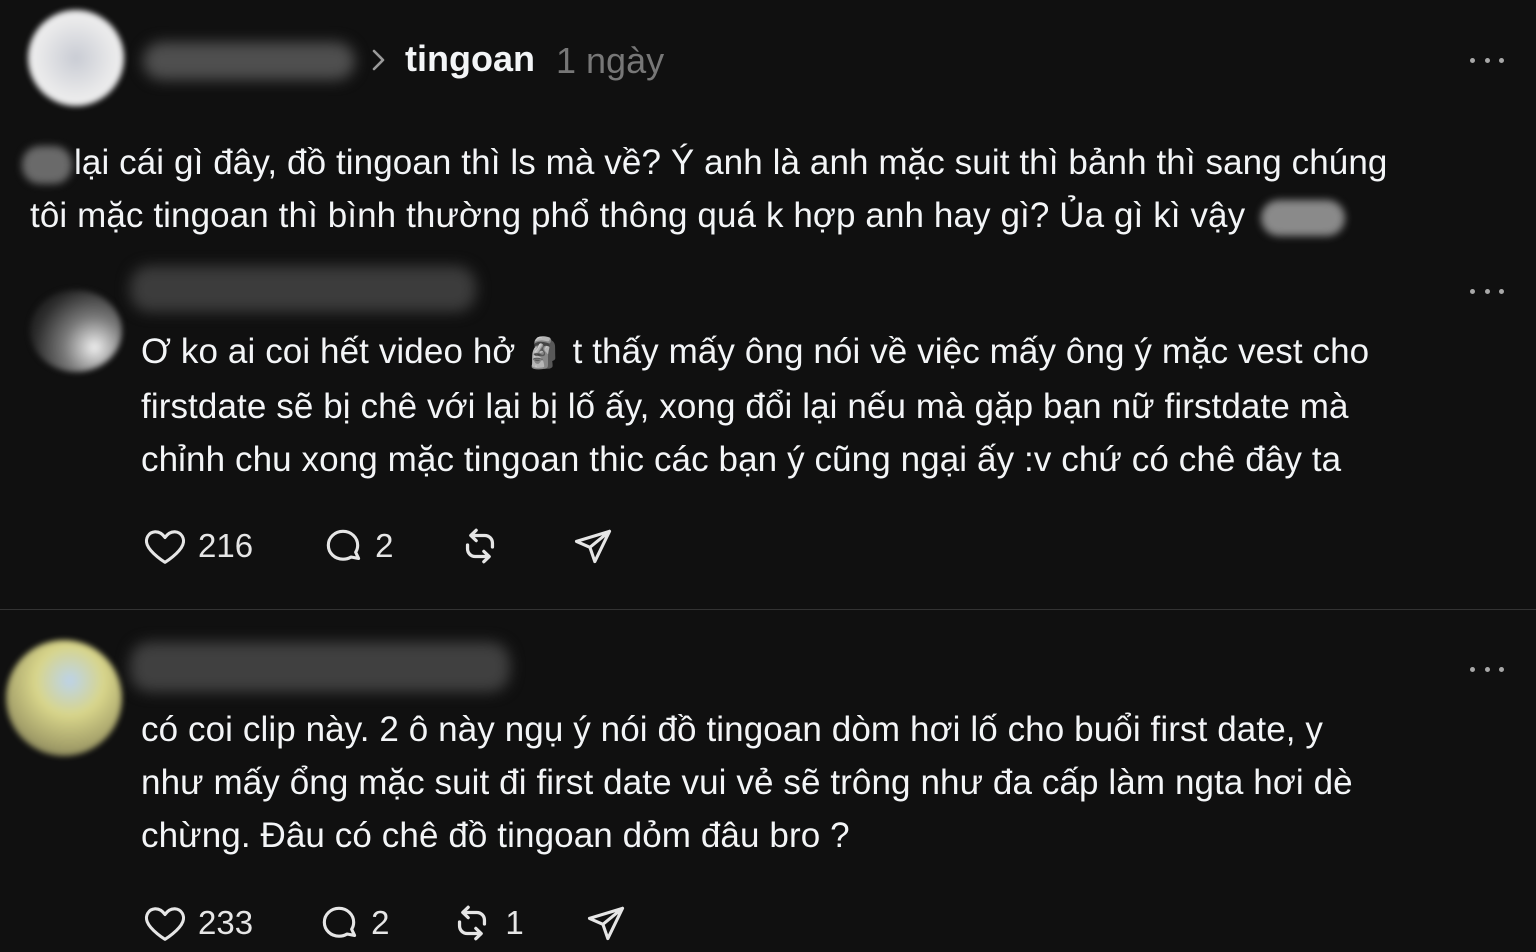  I want to click on reply-action-bar: 233 2 1, so click(385, 923).